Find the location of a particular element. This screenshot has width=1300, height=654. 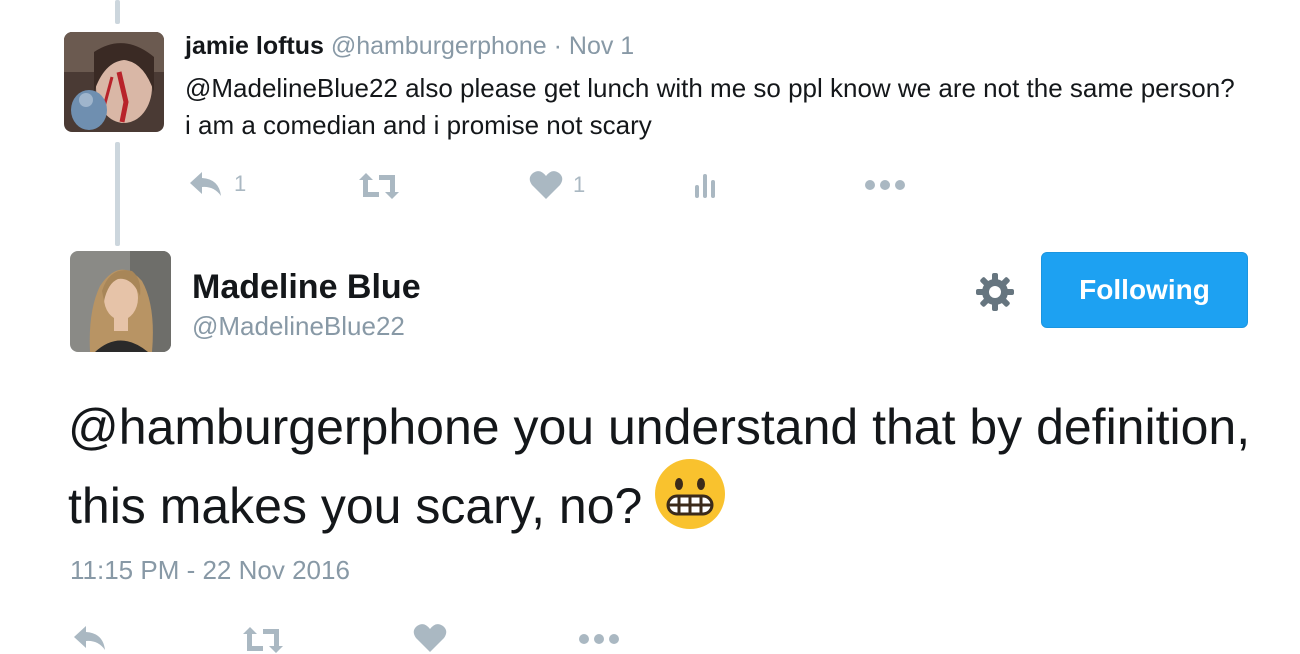

thread-line-top is located at coordinates (117, 12).